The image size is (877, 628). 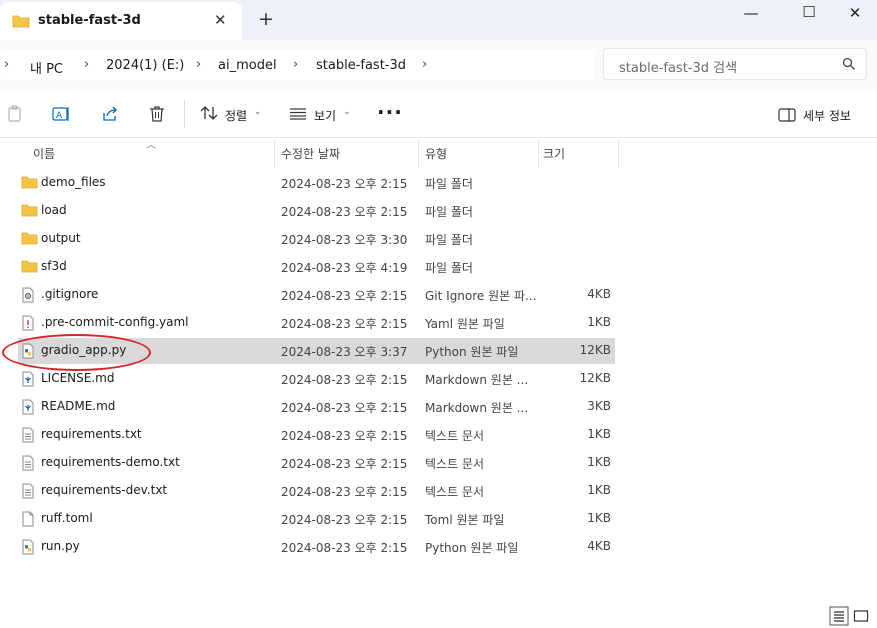 I want to click on column-divider, so click(x=618, y=154).